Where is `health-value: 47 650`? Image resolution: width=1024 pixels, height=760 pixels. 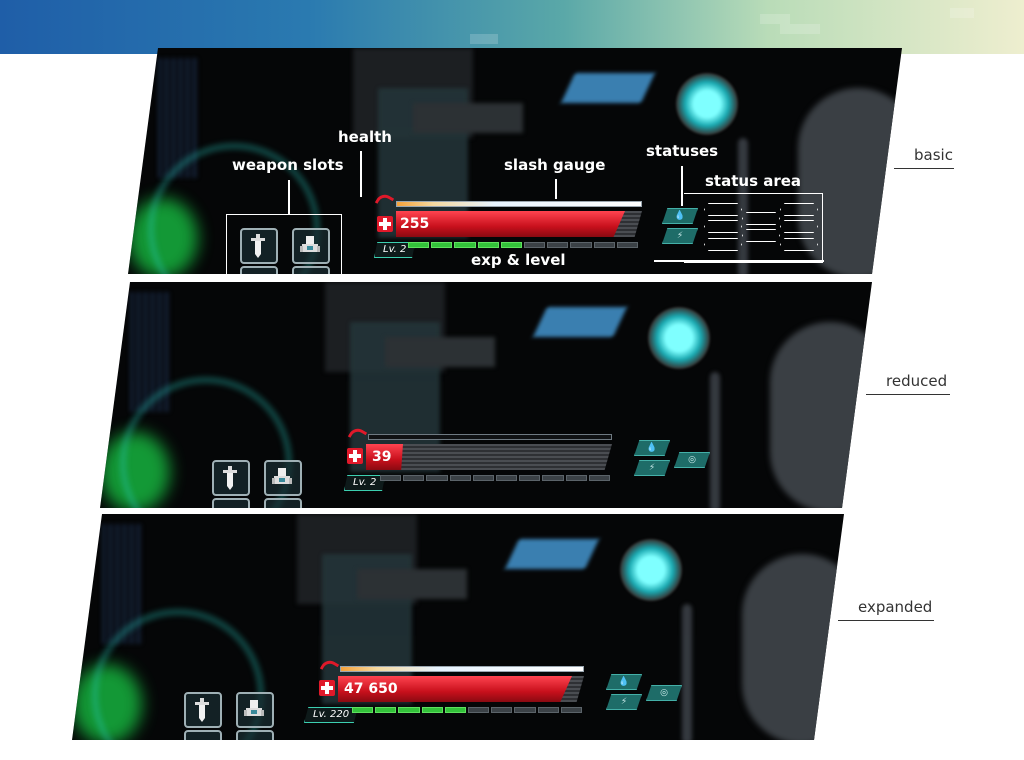 health-value: 47 650 is located at coordinates (371, 689).